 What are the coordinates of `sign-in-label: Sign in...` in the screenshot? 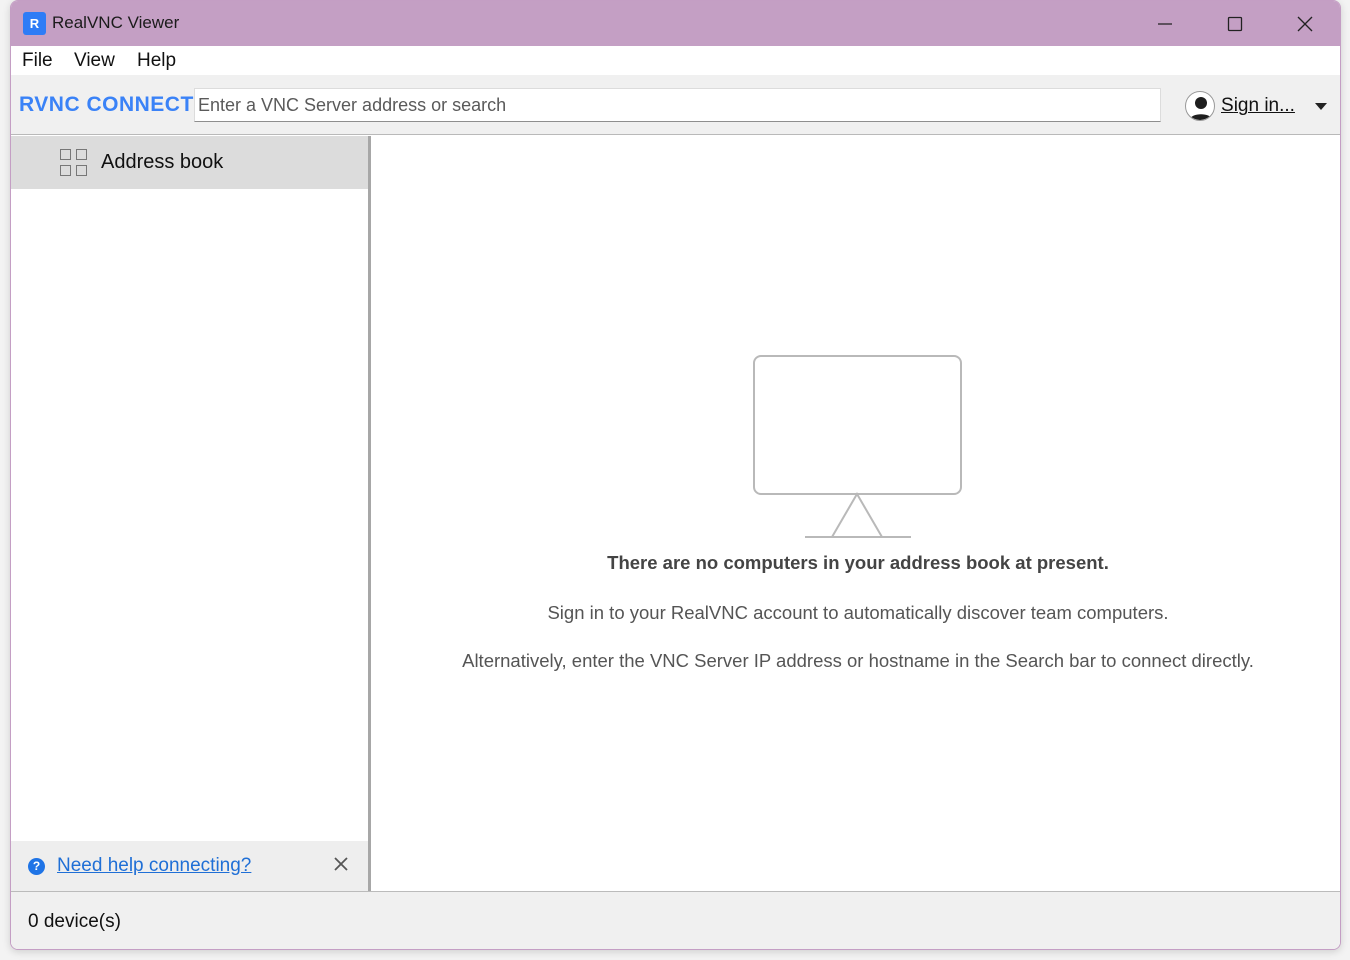 It's located at (1258, 105).